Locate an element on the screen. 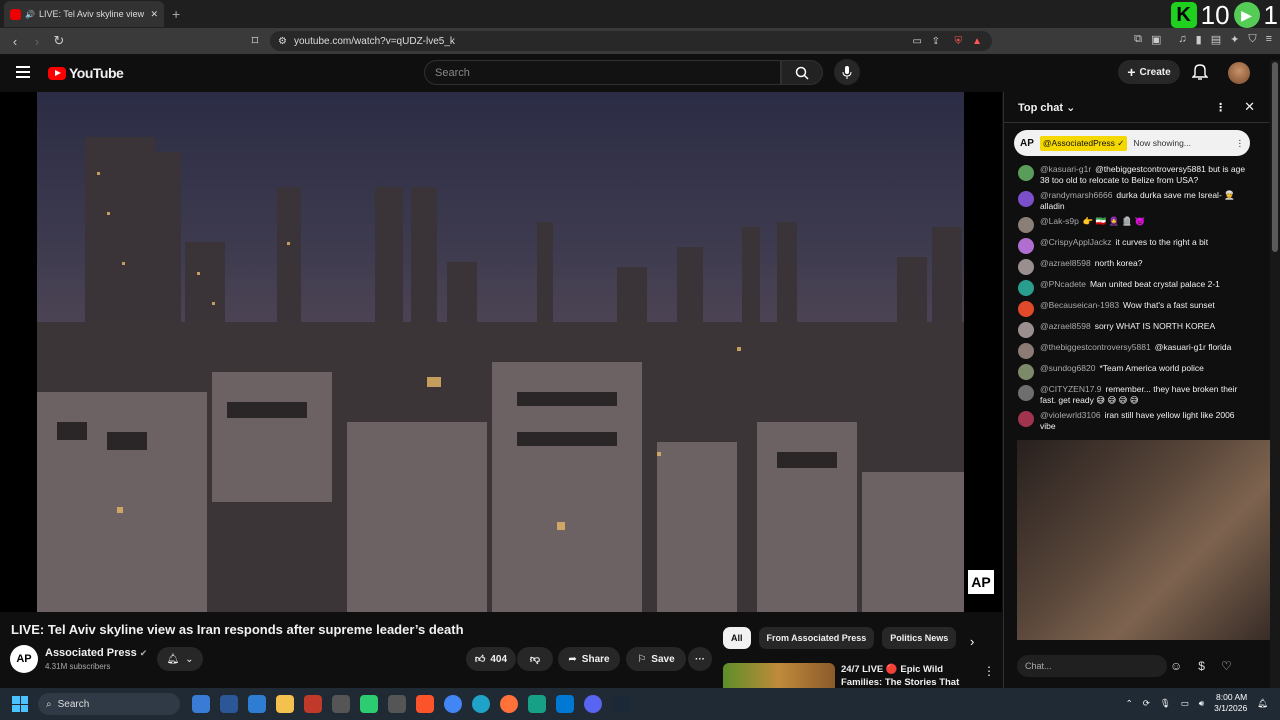  pinned-message: AP @AssociatedPress ✓ Now showing... ⋮ is located at coordinates (1132, 143).